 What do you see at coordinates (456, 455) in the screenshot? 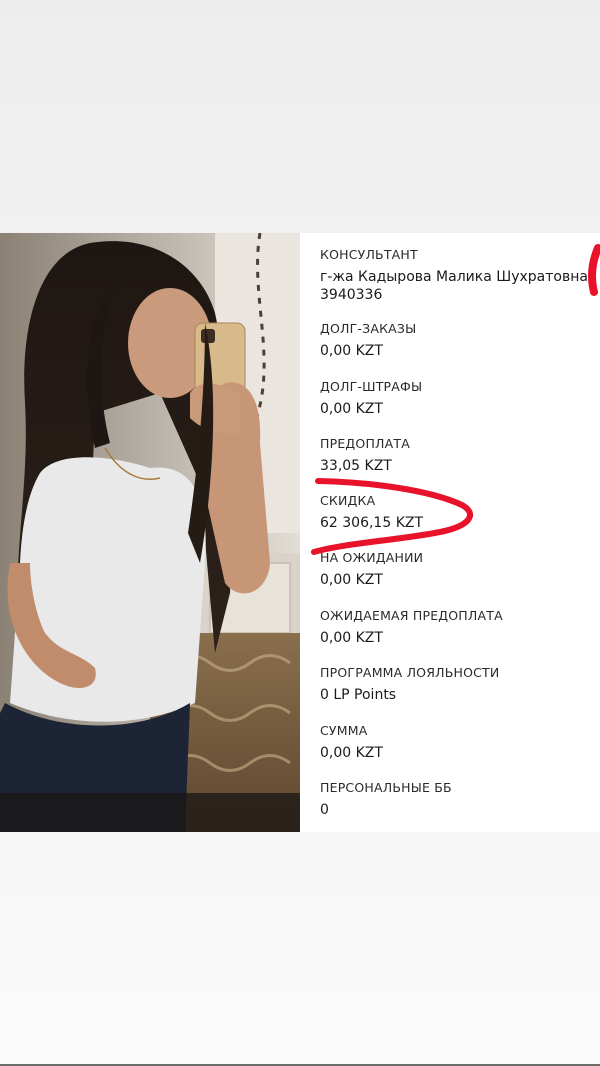
I see `field-prepayment: ПРЕДОПЛАТА 33,05 KZT` at bounding box center [456, 455].